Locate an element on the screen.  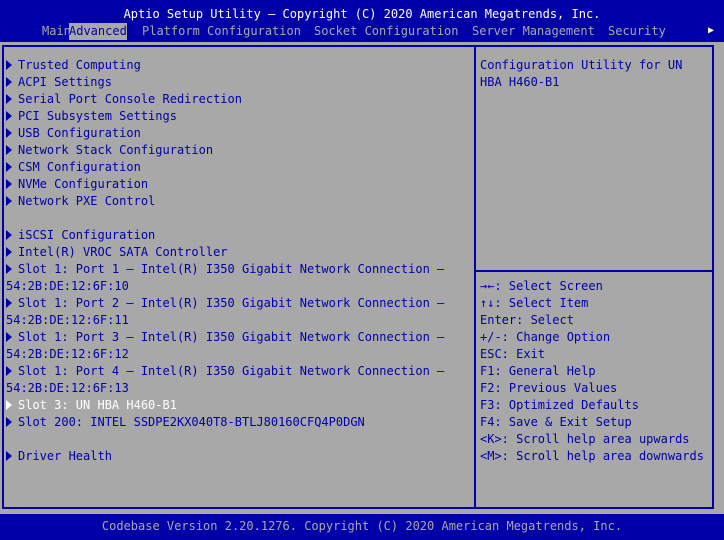
menu-item-nvme-configuration: NVMe Configuration is located at coordinates (77, 184).